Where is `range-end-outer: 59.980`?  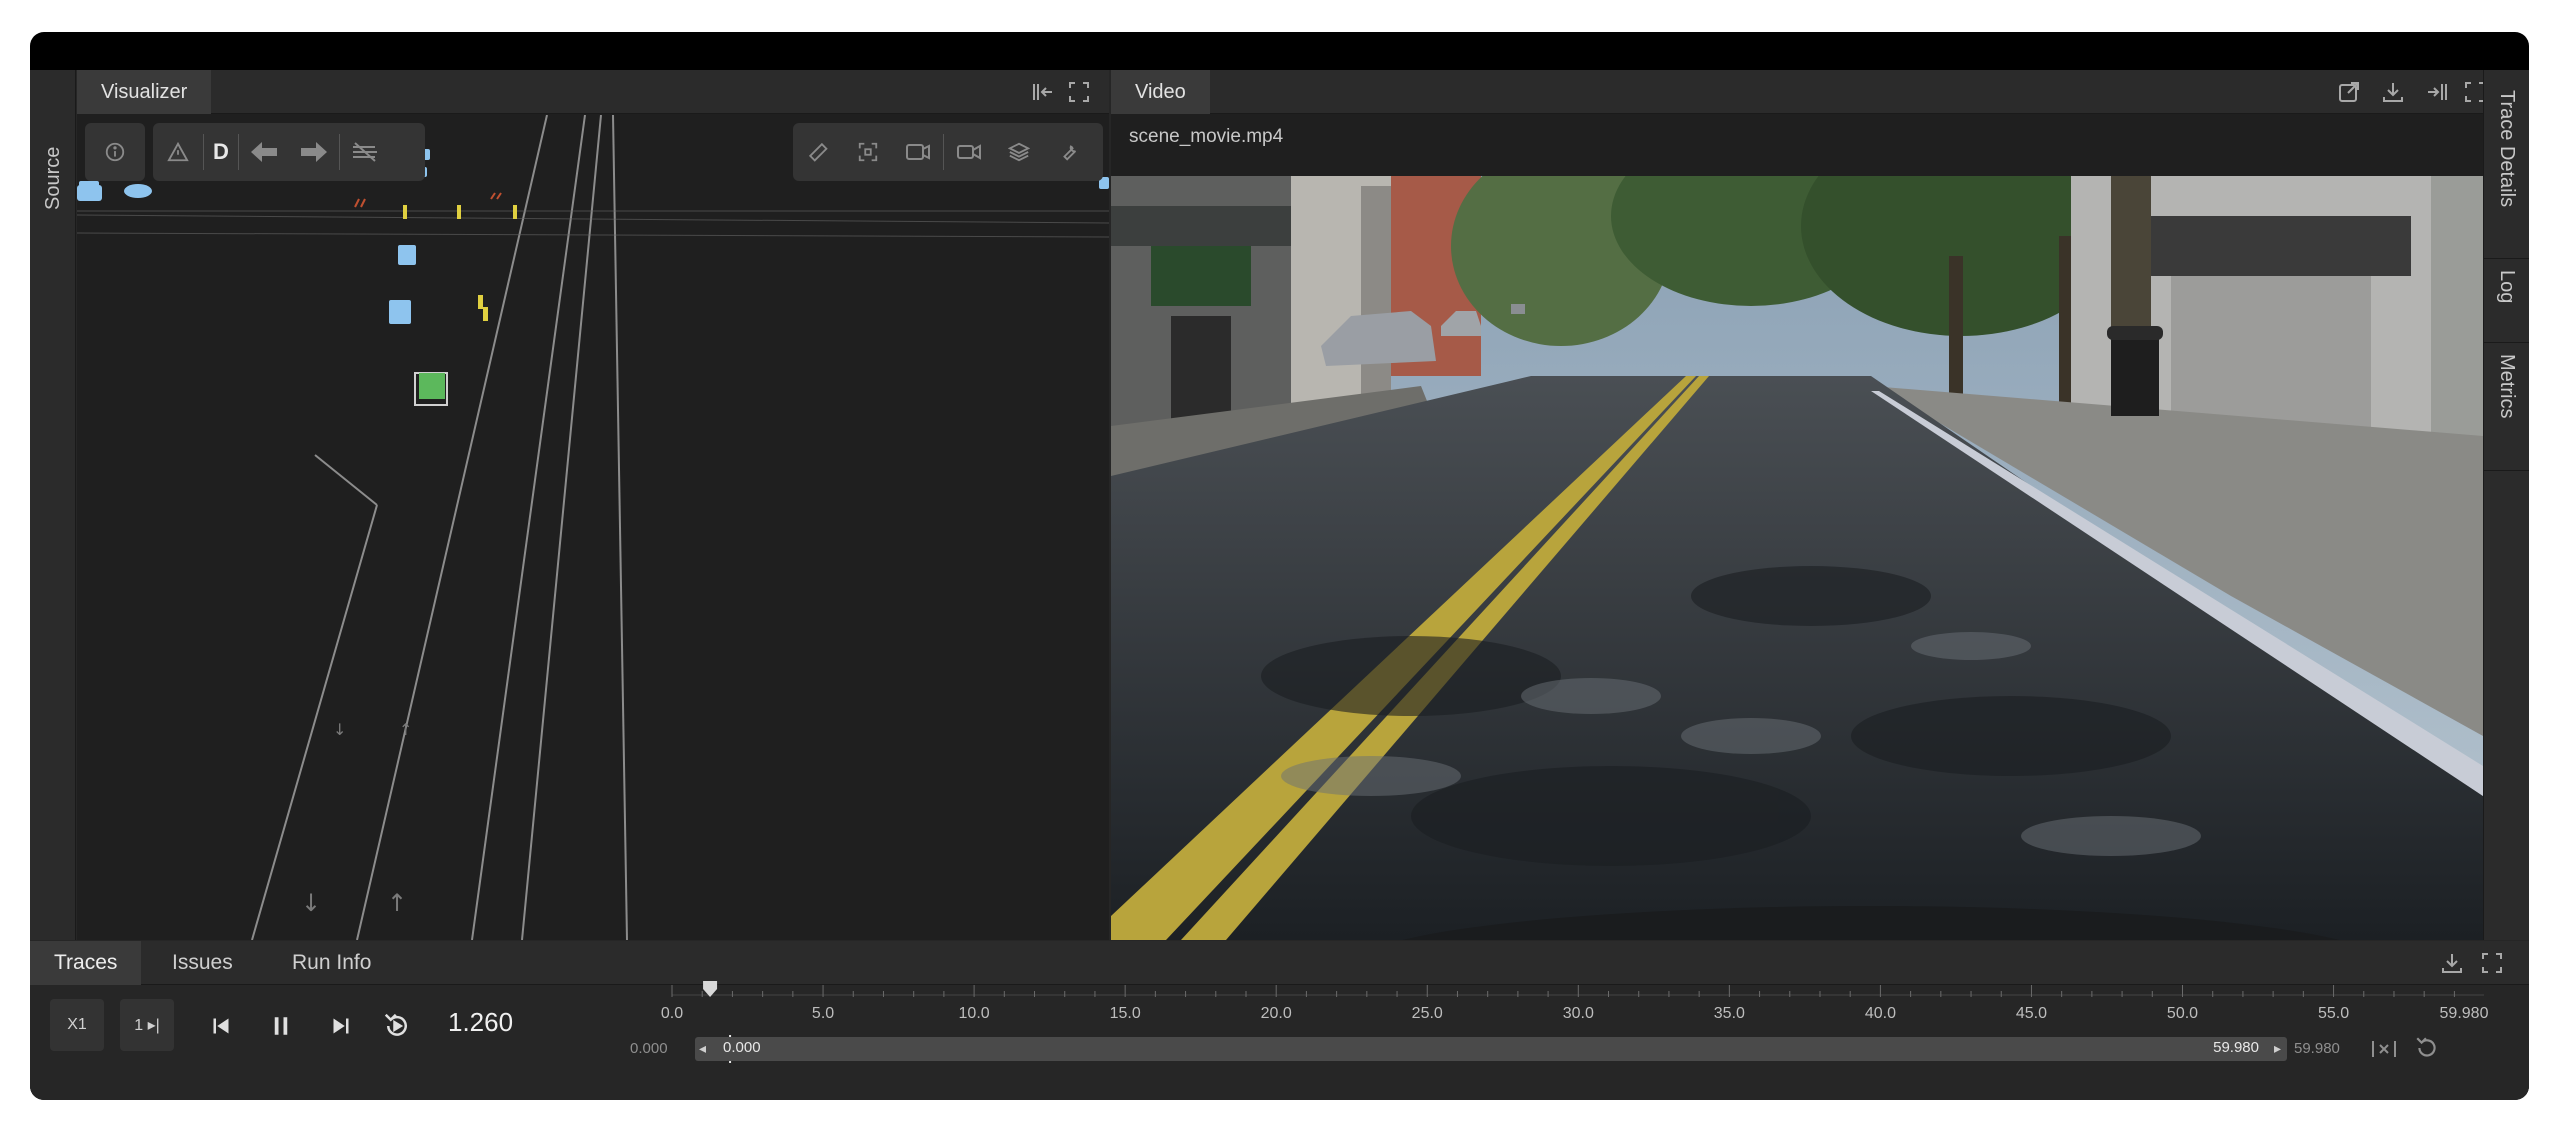
range-end-outer: 59.980 is located at coordinates (2317, 1048).